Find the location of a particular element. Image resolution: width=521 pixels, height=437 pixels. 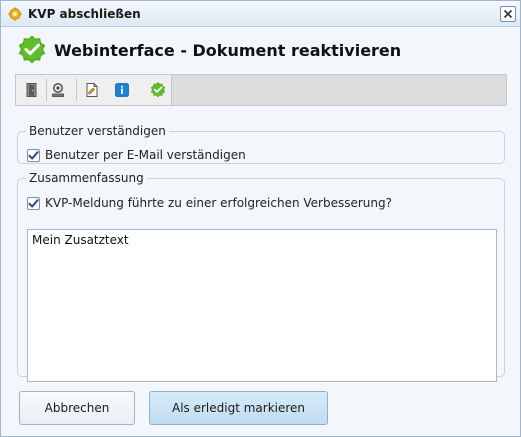

email-notify-checkbox: Benutzer per E-Mail verständigen is located at coordinates (136, 155).